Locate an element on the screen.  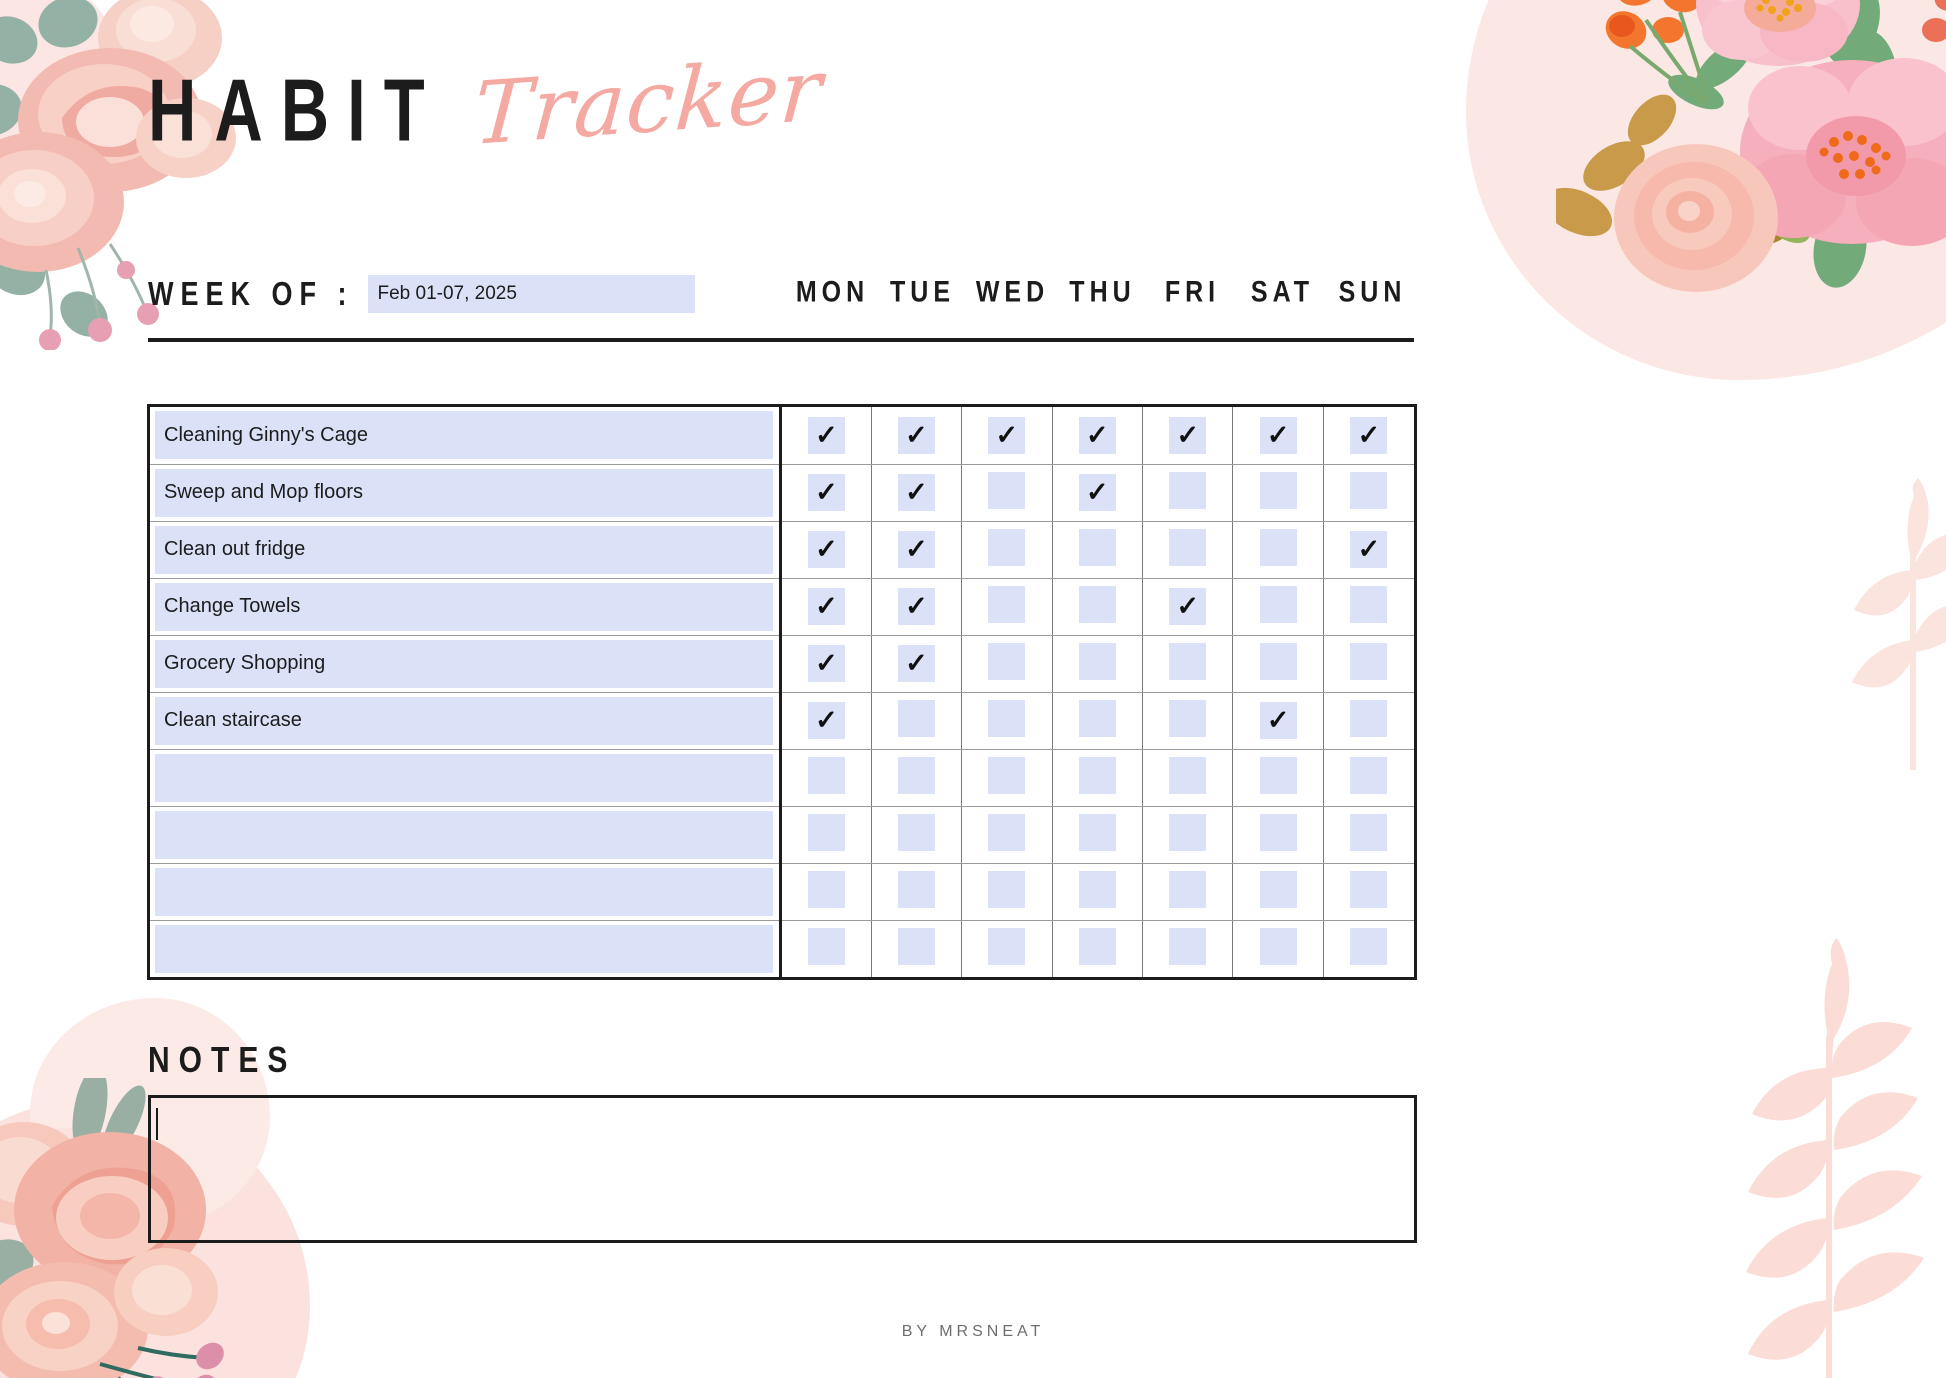
week-of-input: Feb 01-07, 2025 is located at coordinates (531, 294).